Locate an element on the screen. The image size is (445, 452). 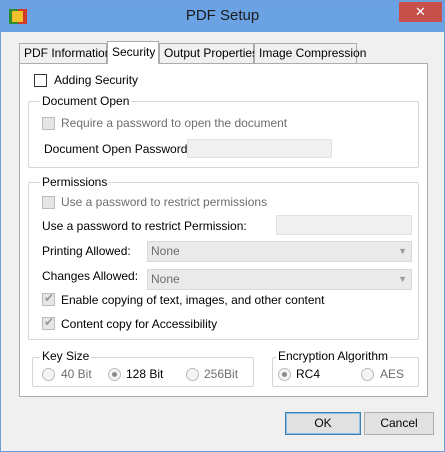
tab-security: Security is located at coordinates (133, 52).